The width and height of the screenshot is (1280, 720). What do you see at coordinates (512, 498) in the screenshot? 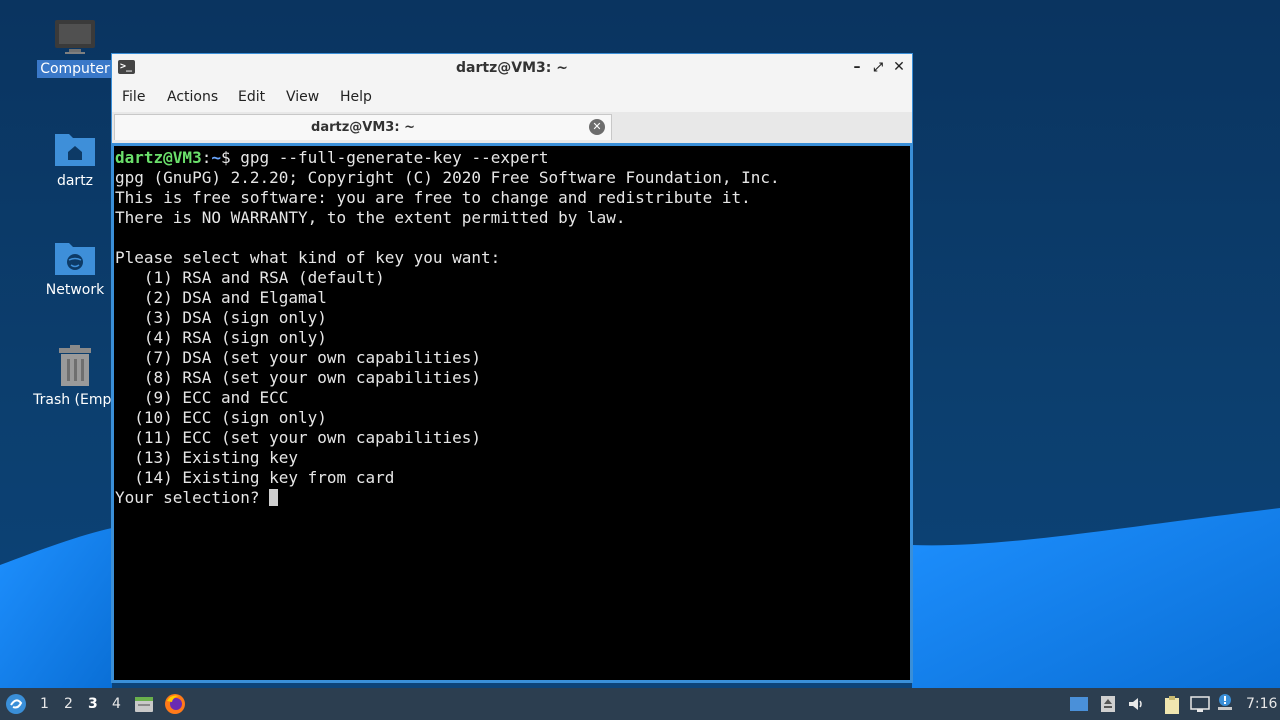
I see `input-line: Your selection?` at bounding box center [512, 498].